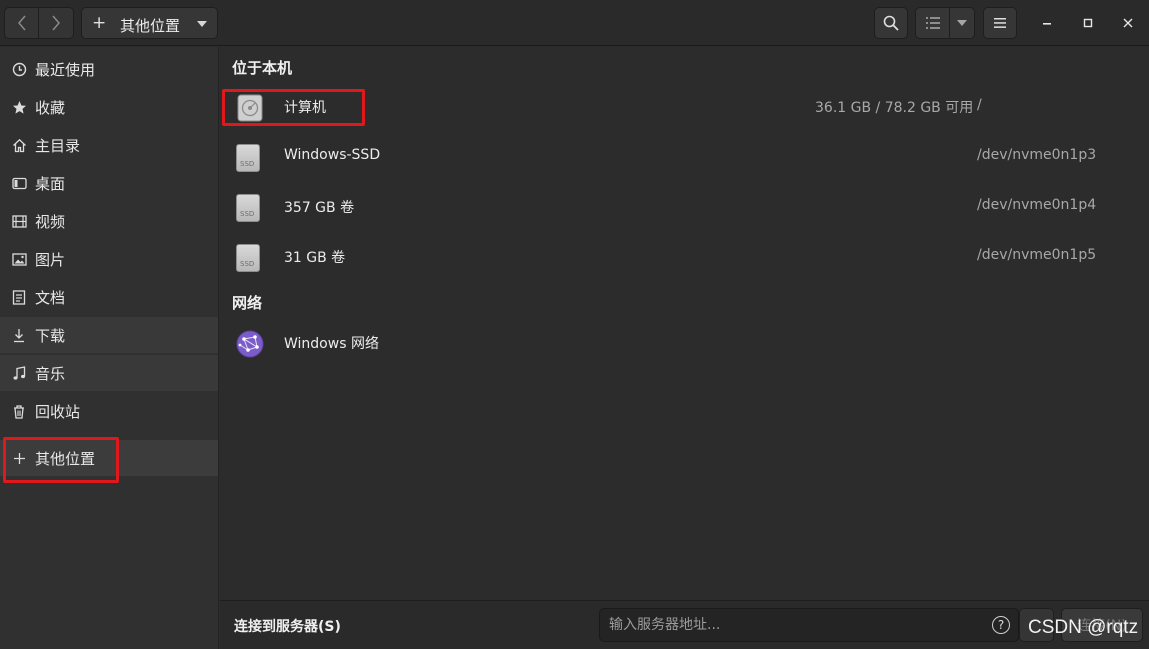  Describe the element at coordinates (894, 108) in the screenshot. I see `location-usage: 36.1 GB / 78.2 GB 可用` at that location.